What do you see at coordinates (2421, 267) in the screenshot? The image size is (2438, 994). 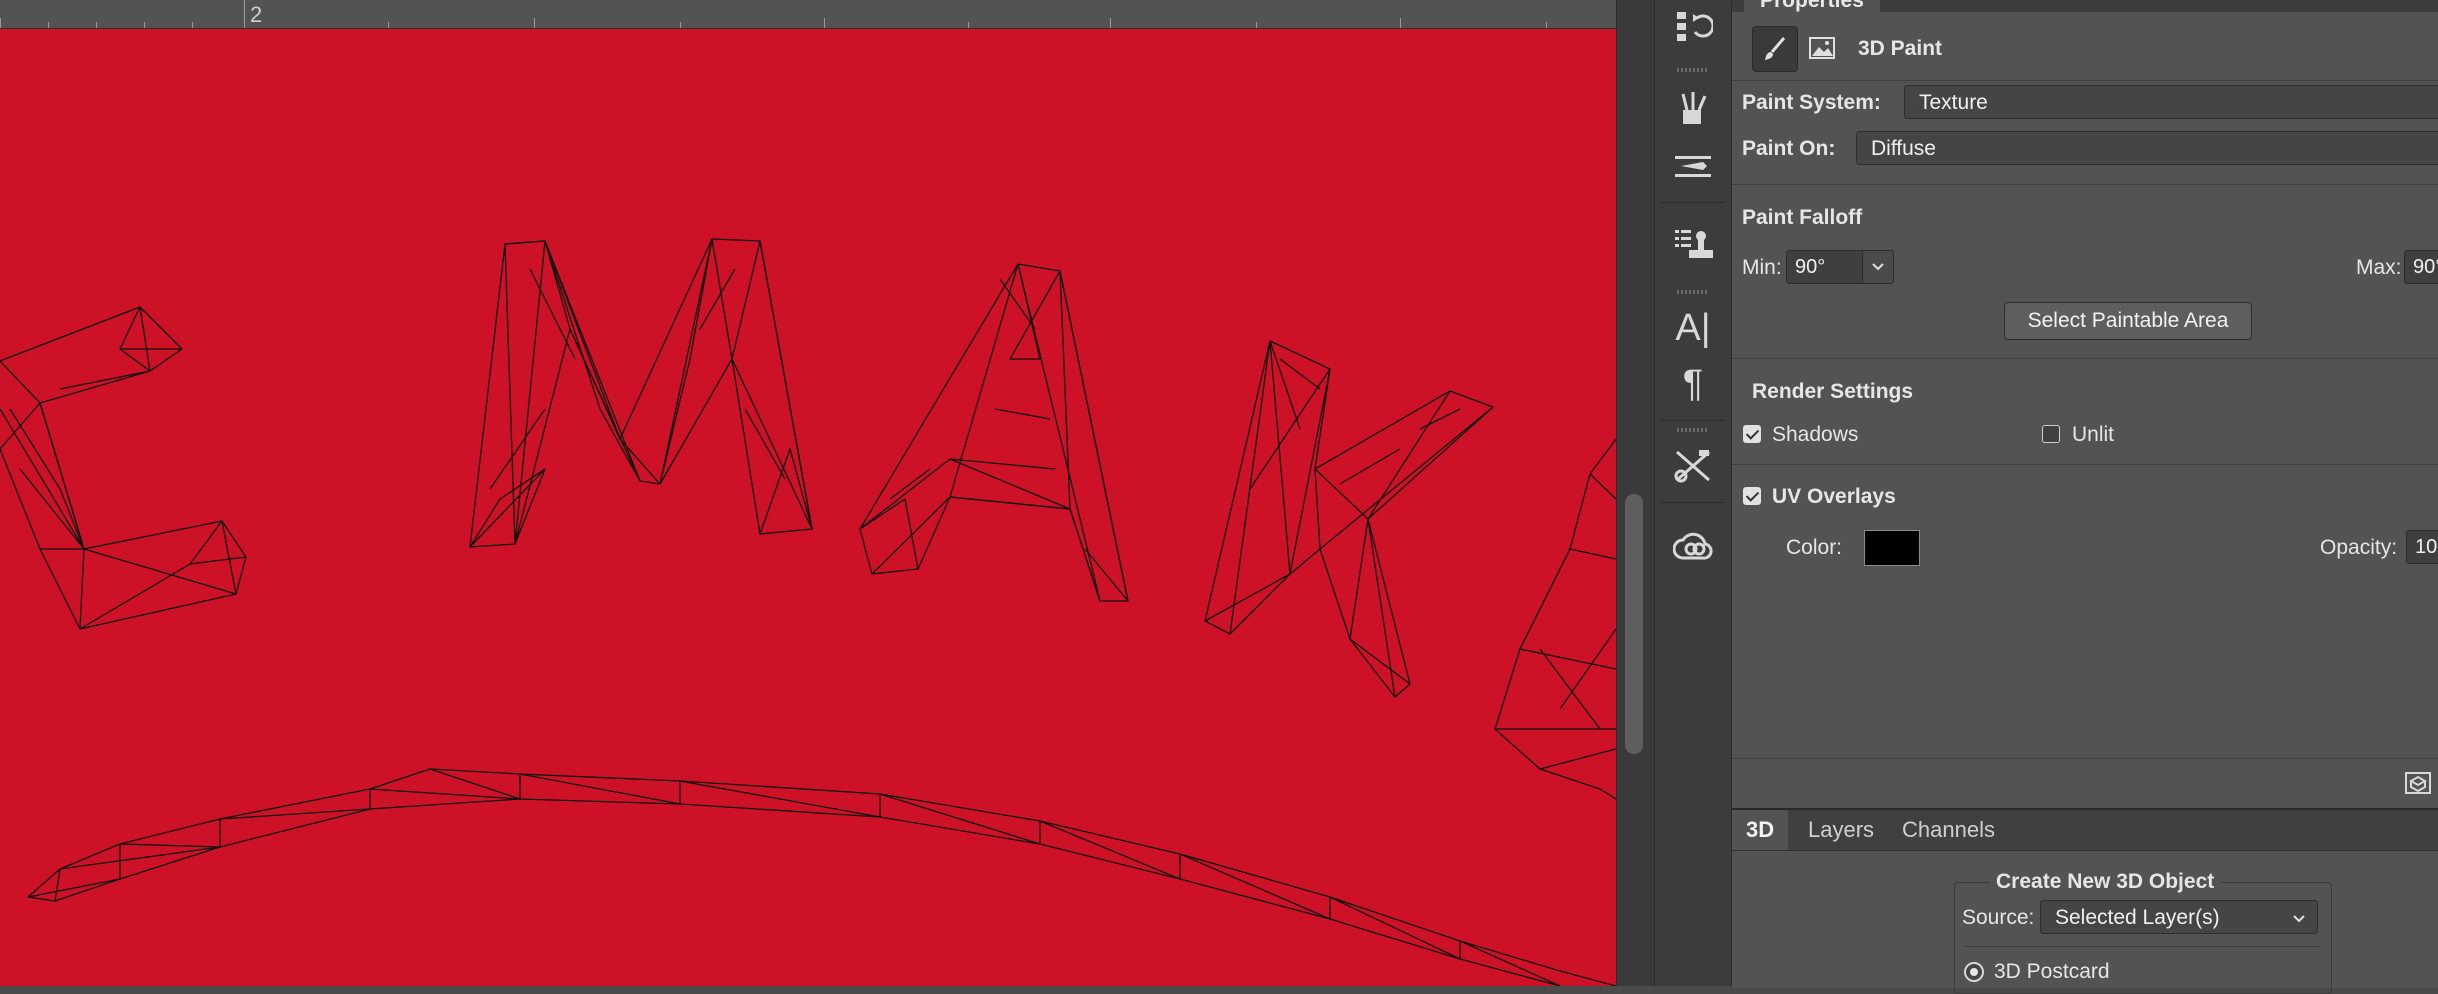 I see `max-falloff-input: 90°` at bounding box center [2421, 267].